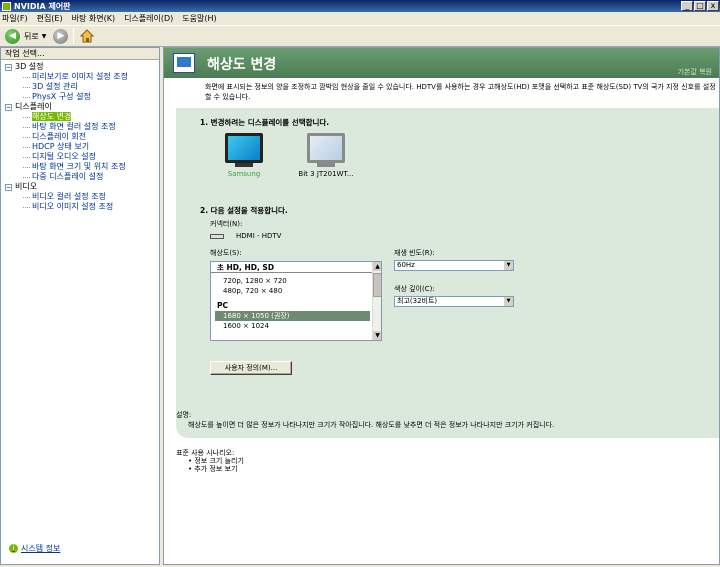 This screenshot has width=720, height=567. I want to click on refresh-rate-select: 60Hz ▼, so click(454, 265).